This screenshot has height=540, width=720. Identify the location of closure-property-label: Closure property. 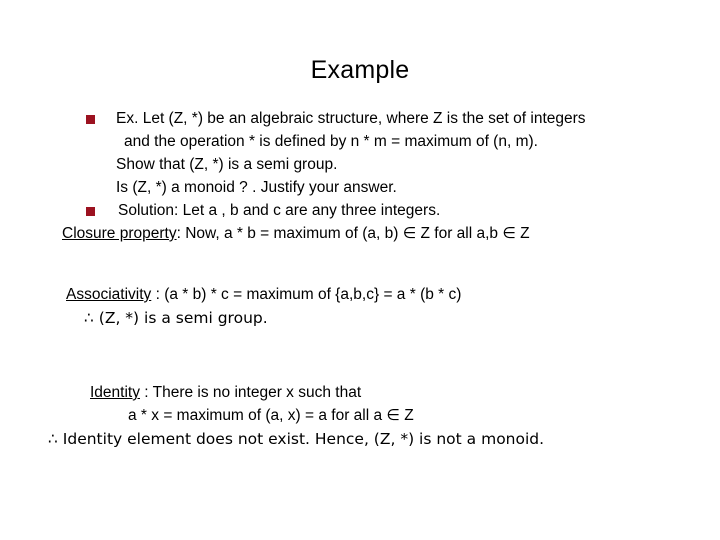
(119, 233).